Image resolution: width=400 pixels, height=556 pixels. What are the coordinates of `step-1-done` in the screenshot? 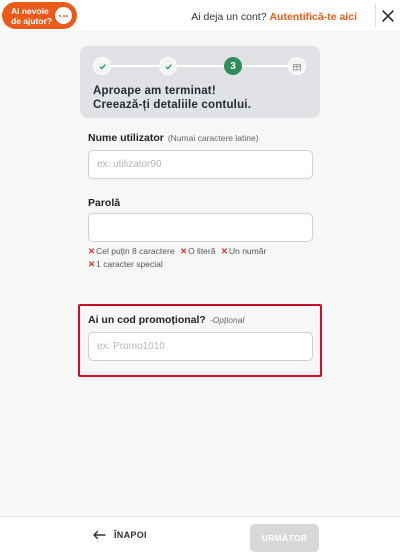 It's located at (102, 66).